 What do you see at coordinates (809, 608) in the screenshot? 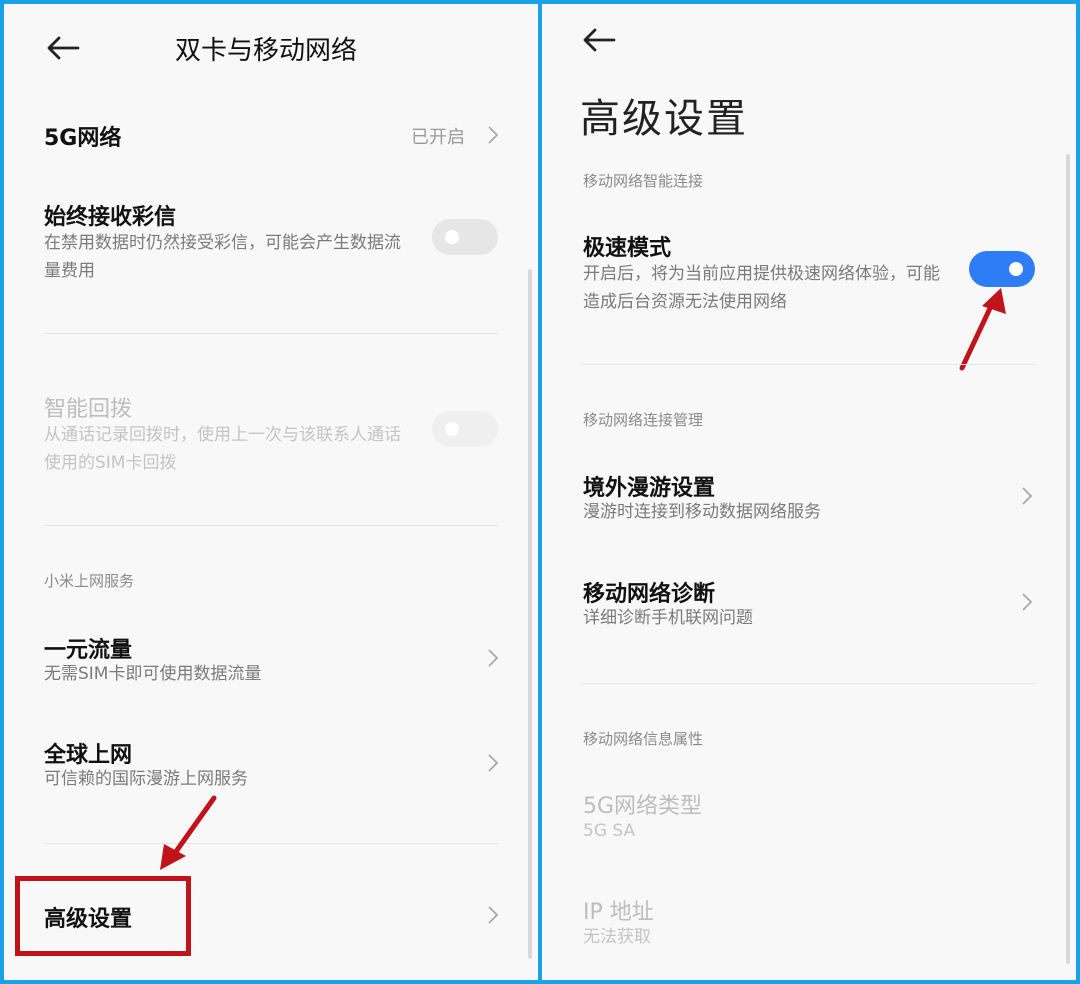
I see `row-network-diagnosis: 移动网络诊断 详细诊断手机联网问题` at bounding box center [809, 608].